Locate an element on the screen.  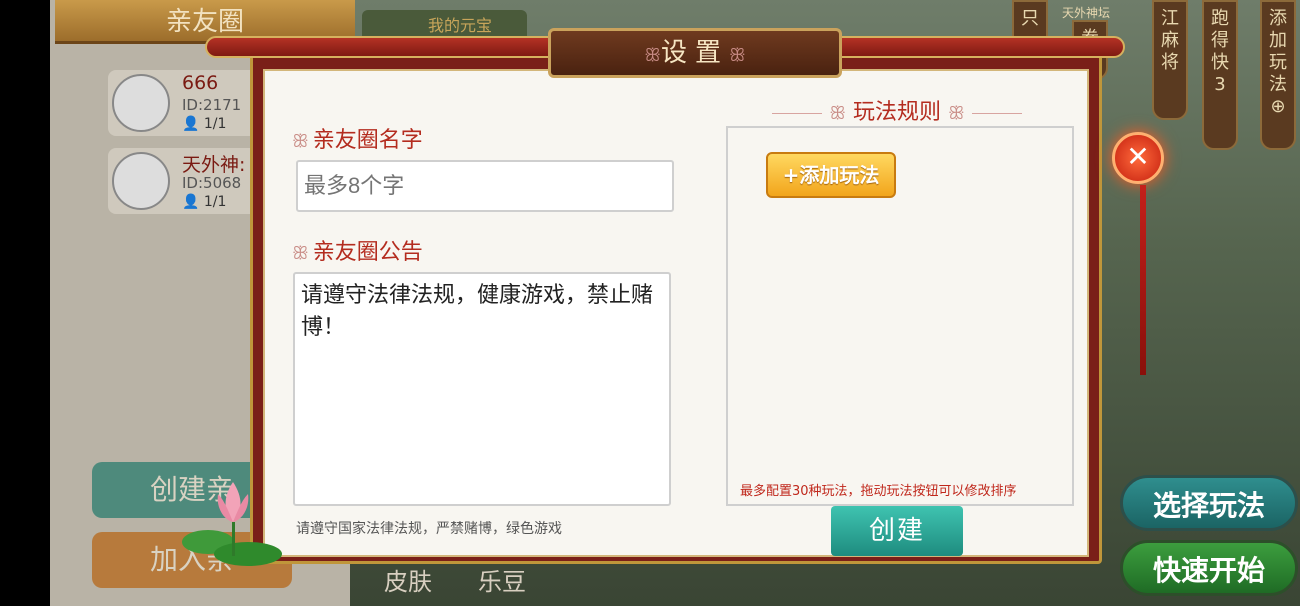
tab-paodekuai: 跑得快 3 is located at coordinates (1220, 75).